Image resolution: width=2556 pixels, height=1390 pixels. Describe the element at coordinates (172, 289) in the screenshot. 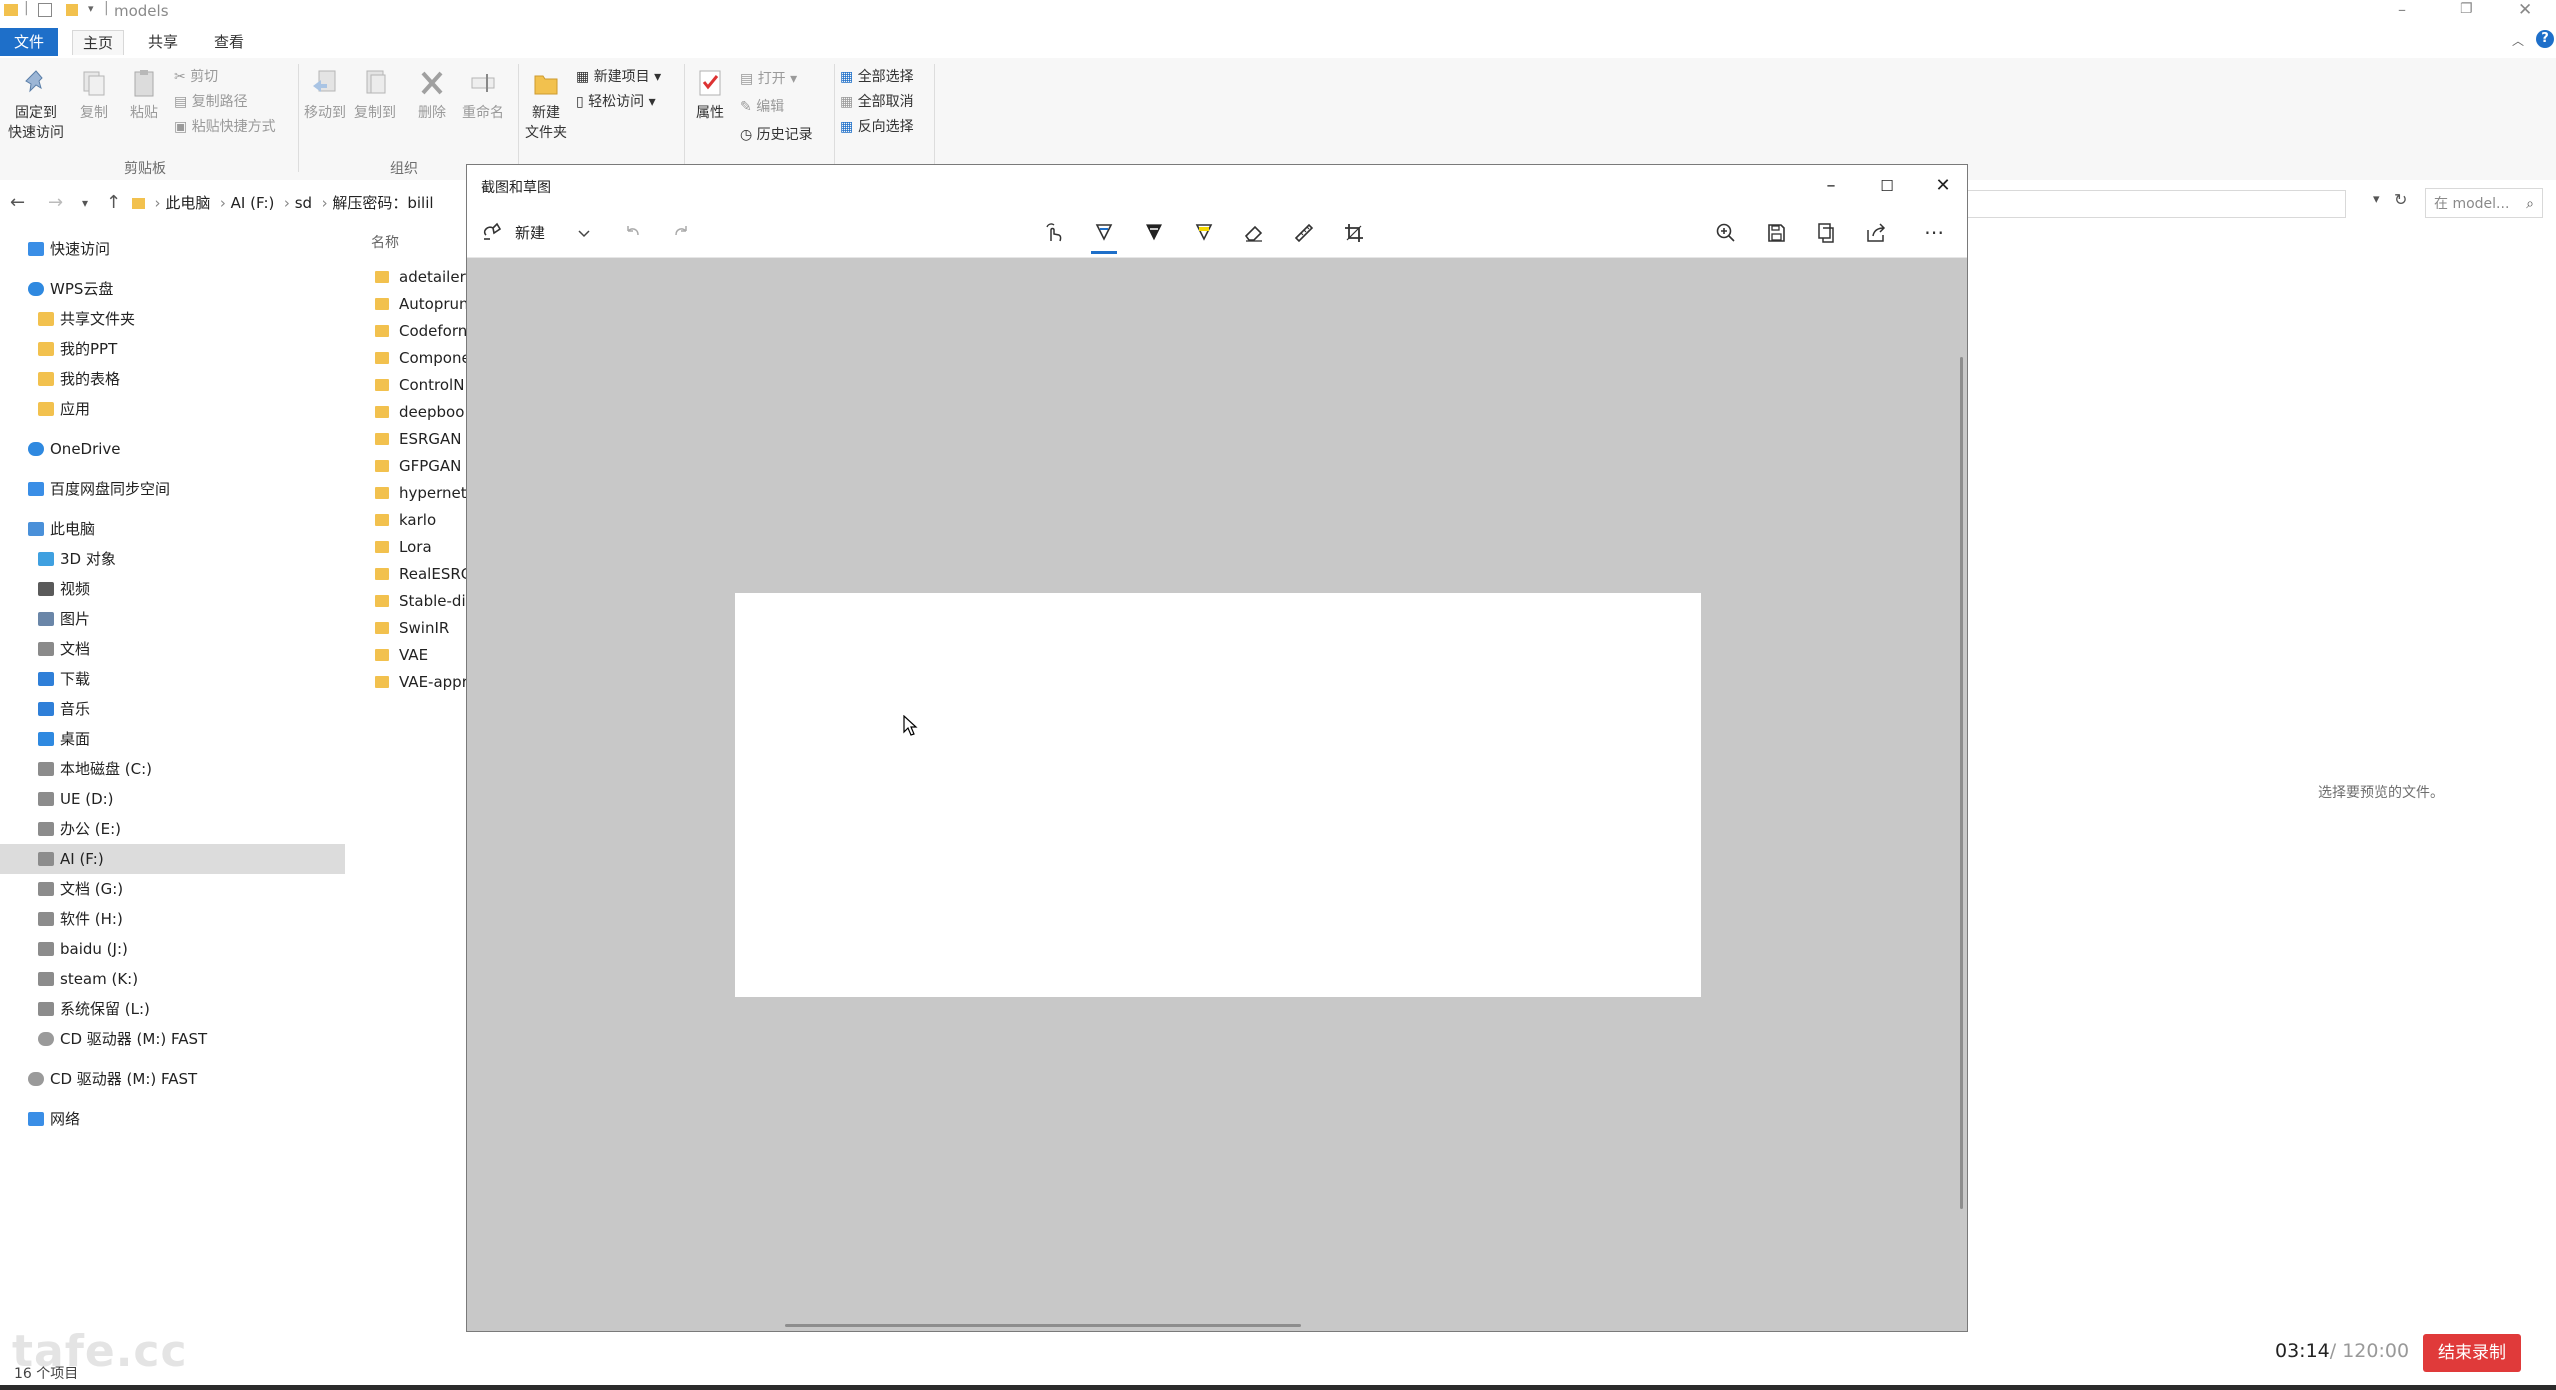

I see `nav-item: WPS云盘` at that location.